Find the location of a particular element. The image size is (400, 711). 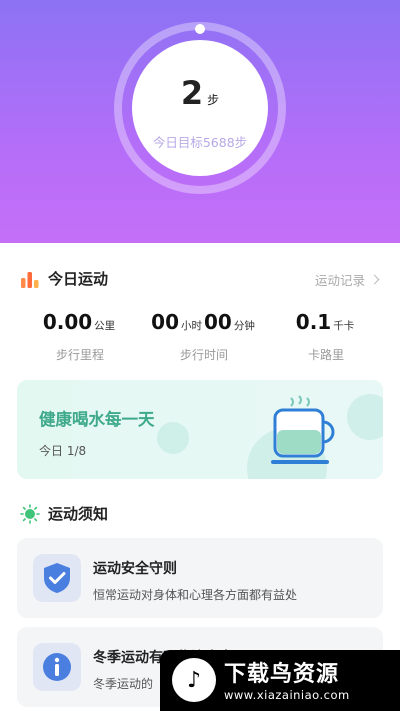

distance-value: 0.00 is located at coordinates (67, 322).